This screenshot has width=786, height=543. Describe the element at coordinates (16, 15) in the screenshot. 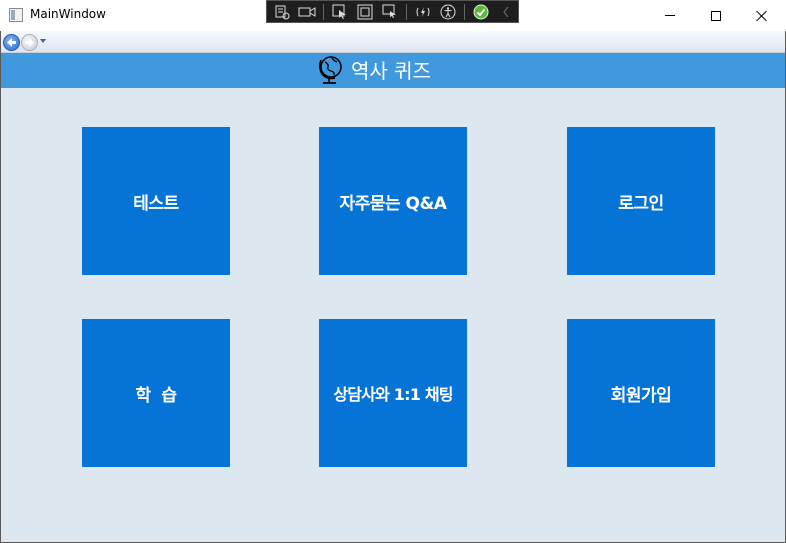

I see `app-icon` at that location.